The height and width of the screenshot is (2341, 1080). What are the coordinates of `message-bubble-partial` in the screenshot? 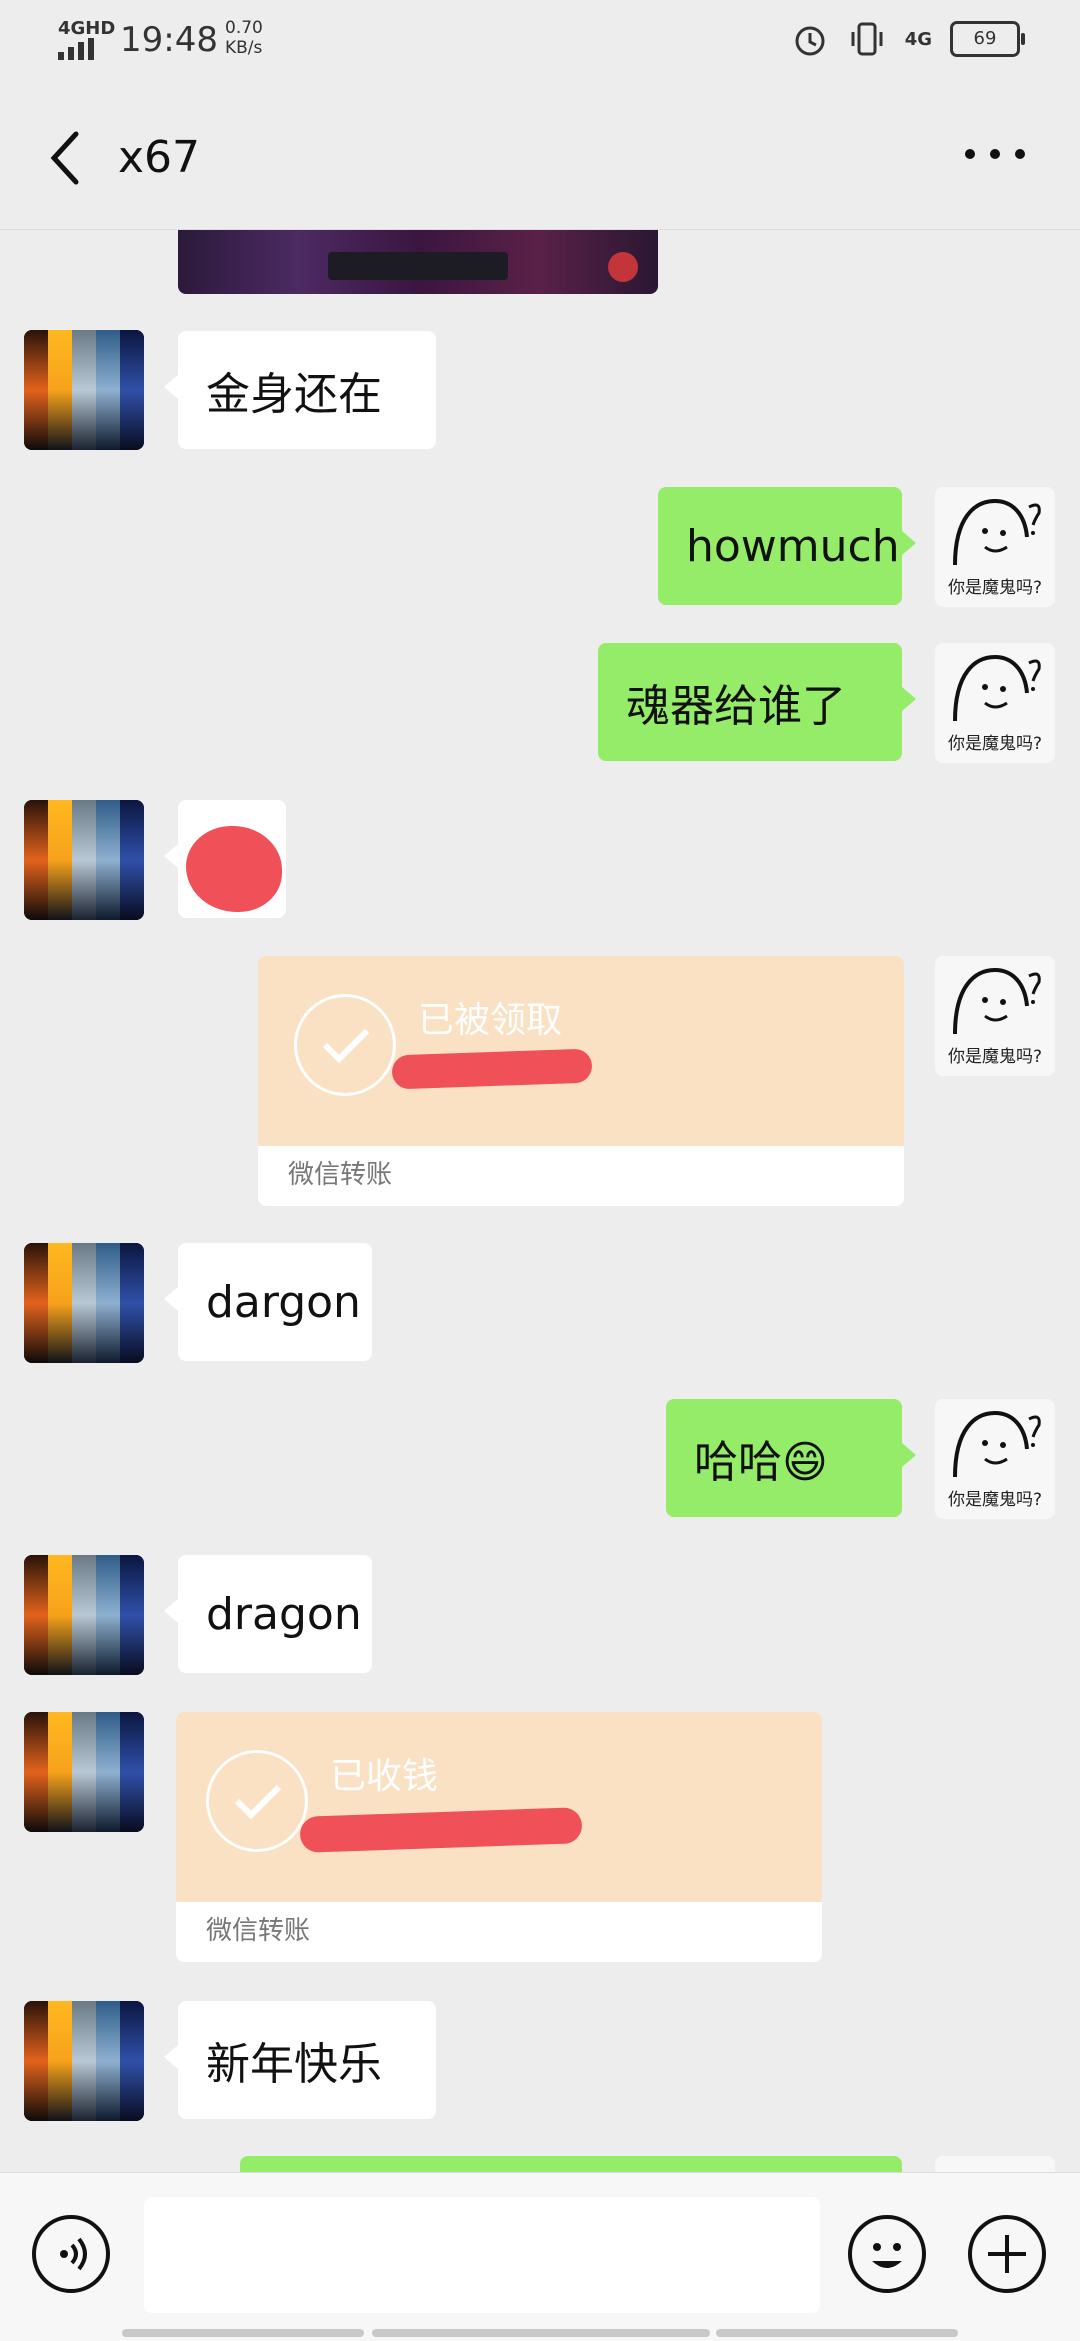 It's located at (571, 2164).